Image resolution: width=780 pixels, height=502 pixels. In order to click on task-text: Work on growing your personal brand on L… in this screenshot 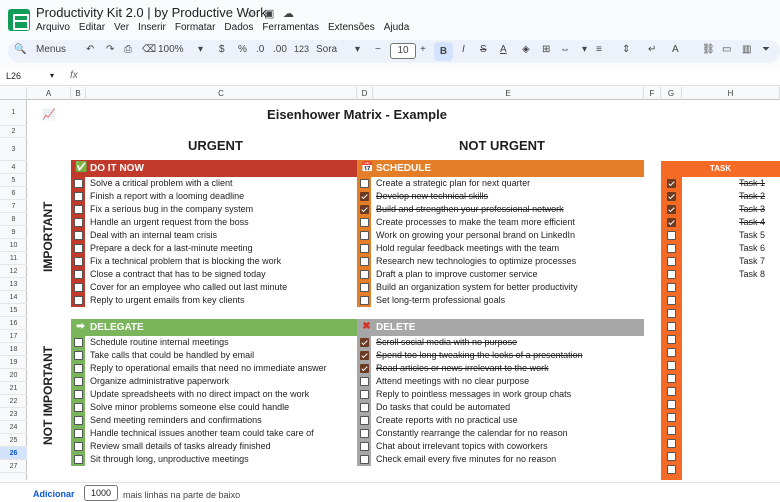, I will do `click(475, 235)`.